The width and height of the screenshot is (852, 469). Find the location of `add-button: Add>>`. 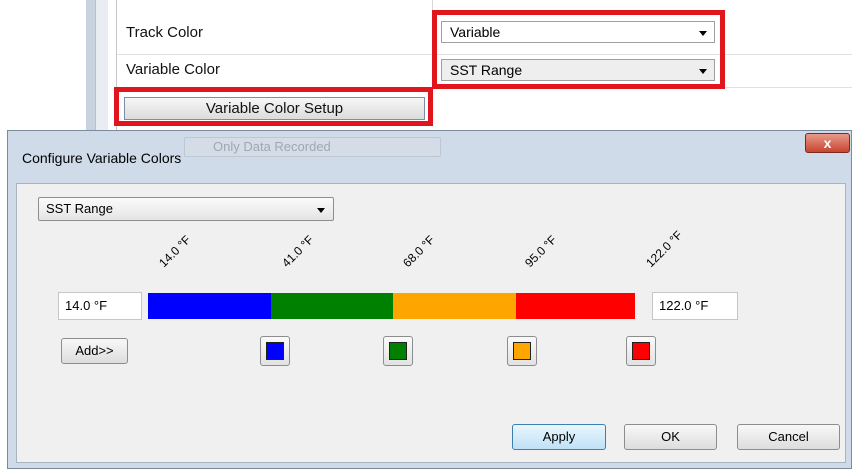

add-button: Add>> is located at coordinates (94, 351).